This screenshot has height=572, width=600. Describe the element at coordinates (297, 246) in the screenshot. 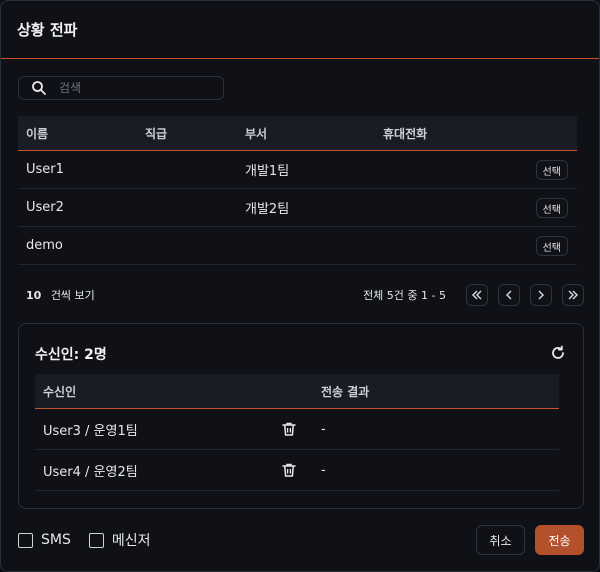

I see `table-row: demo 선택` at that location.